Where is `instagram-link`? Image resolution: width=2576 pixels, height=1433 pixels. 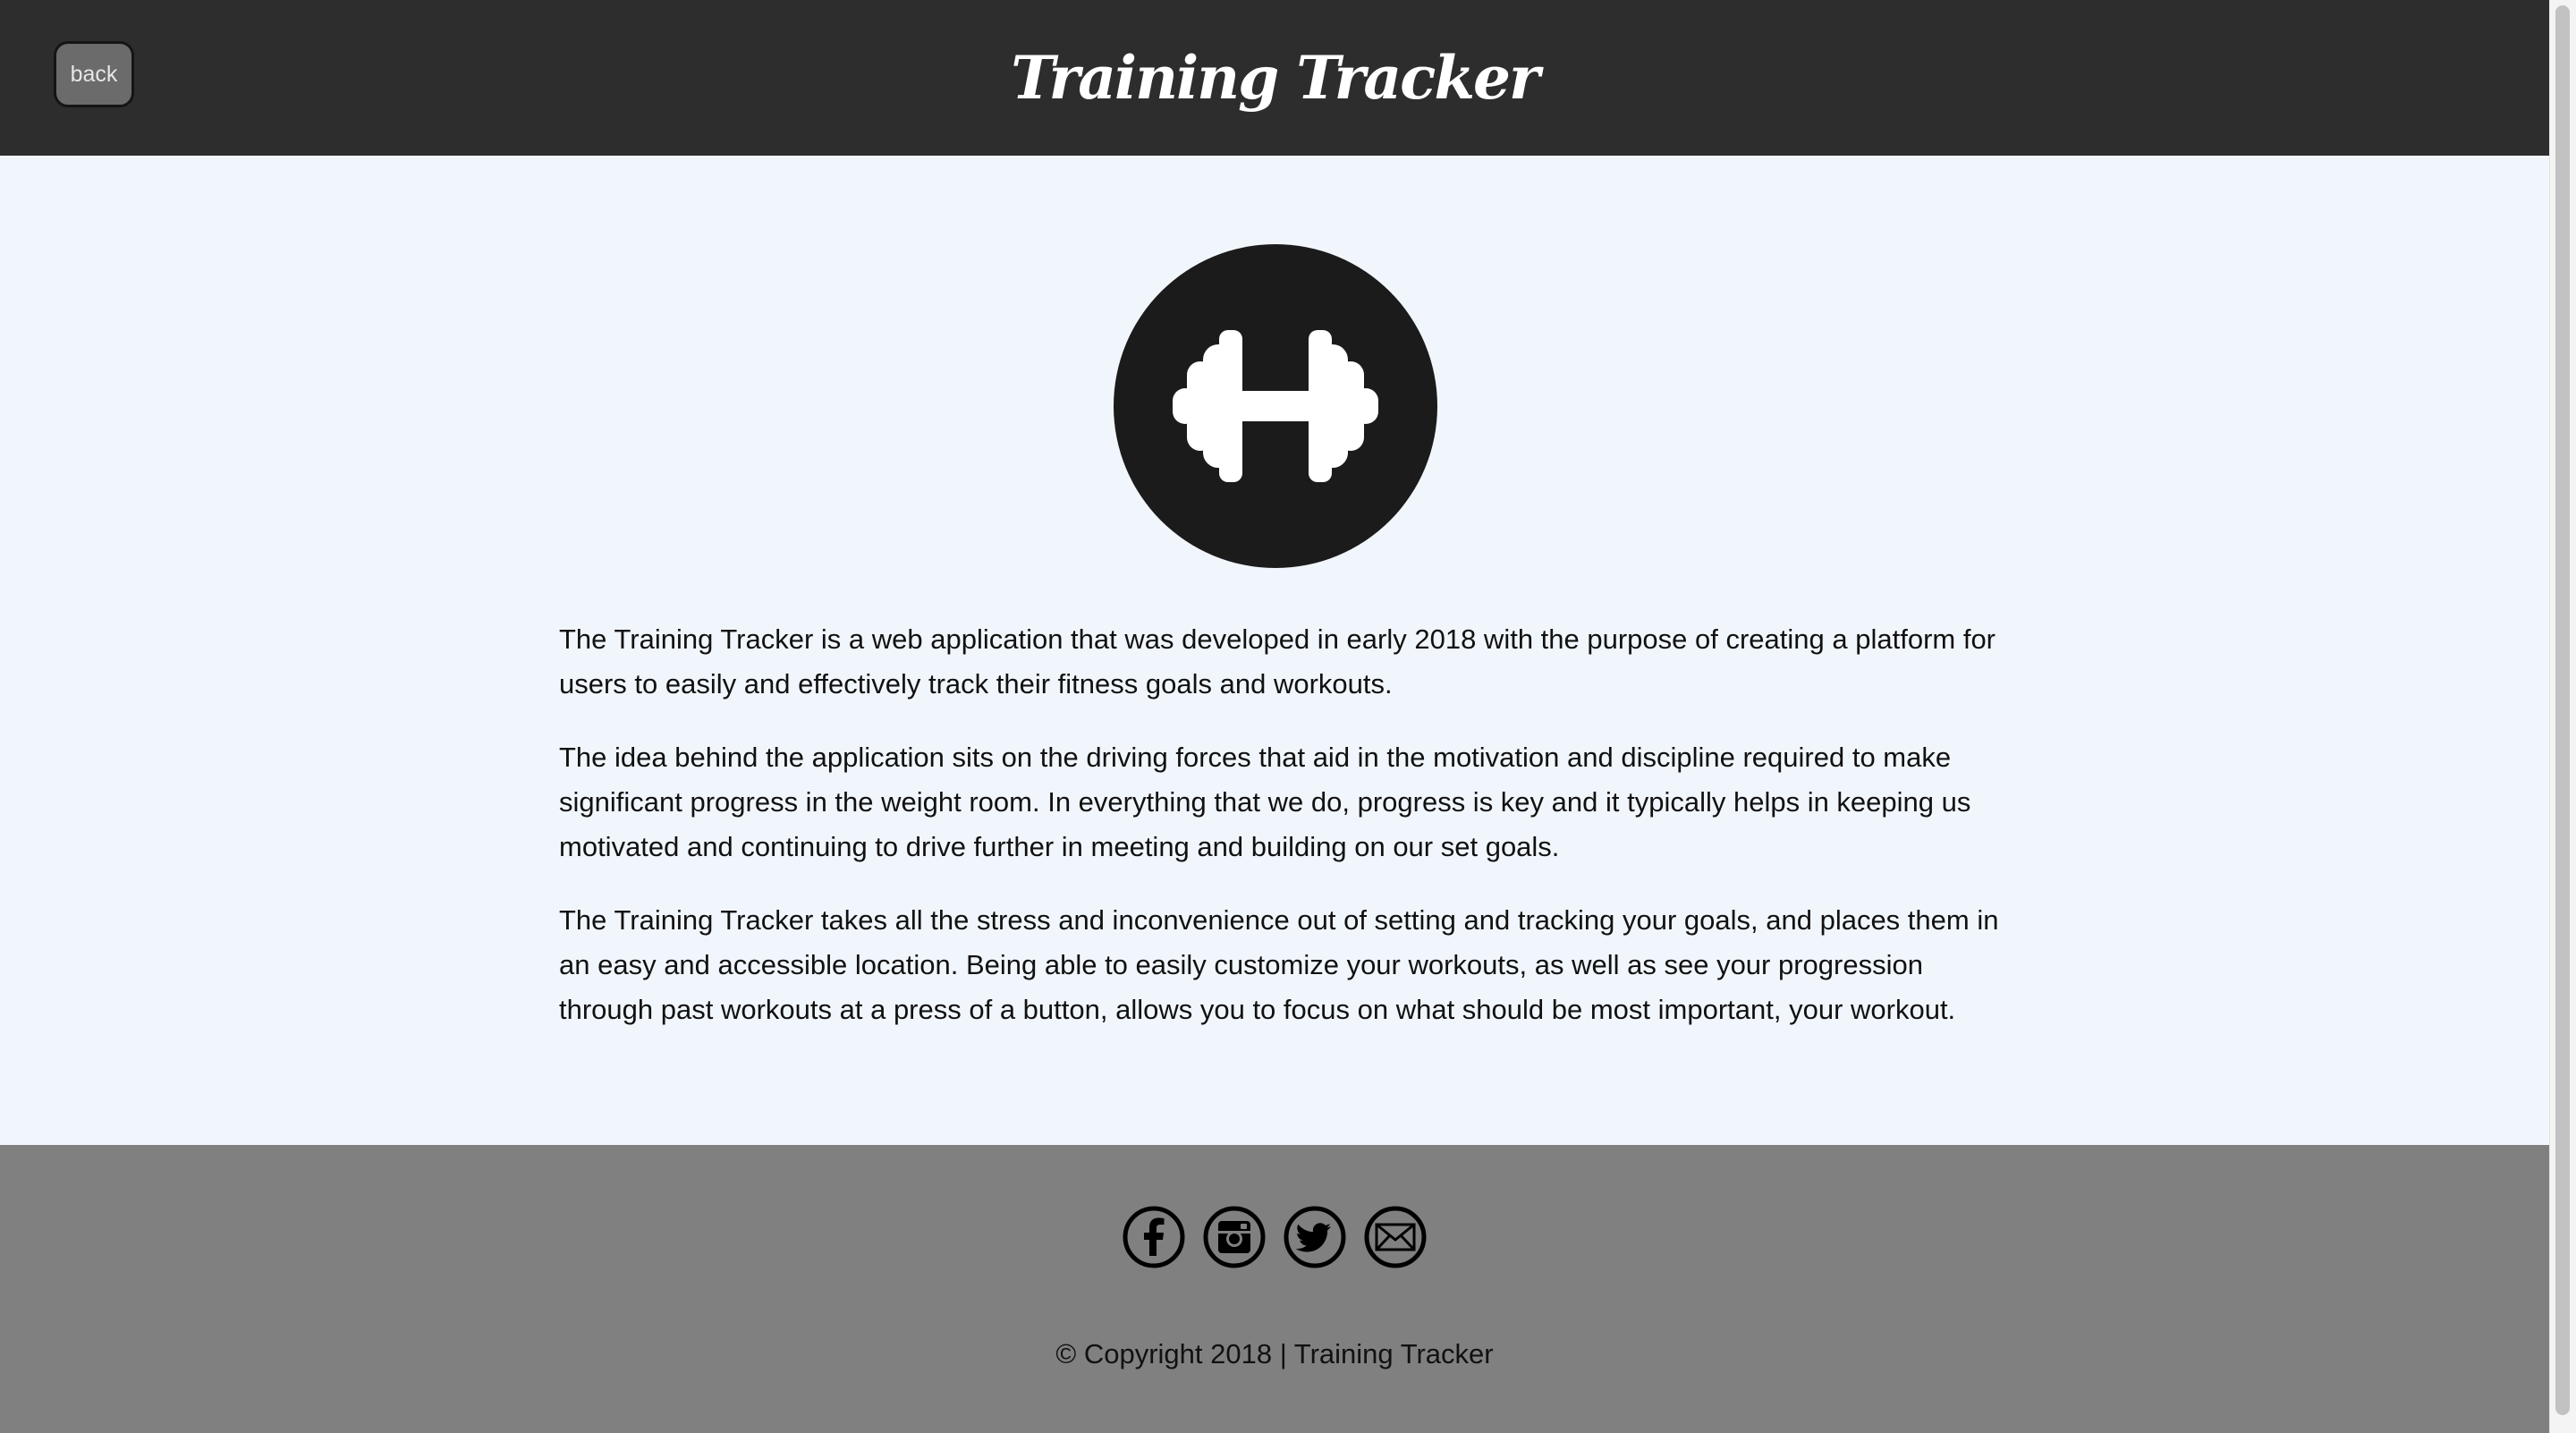 instagram-link is located at coordinates (1234, 1237).